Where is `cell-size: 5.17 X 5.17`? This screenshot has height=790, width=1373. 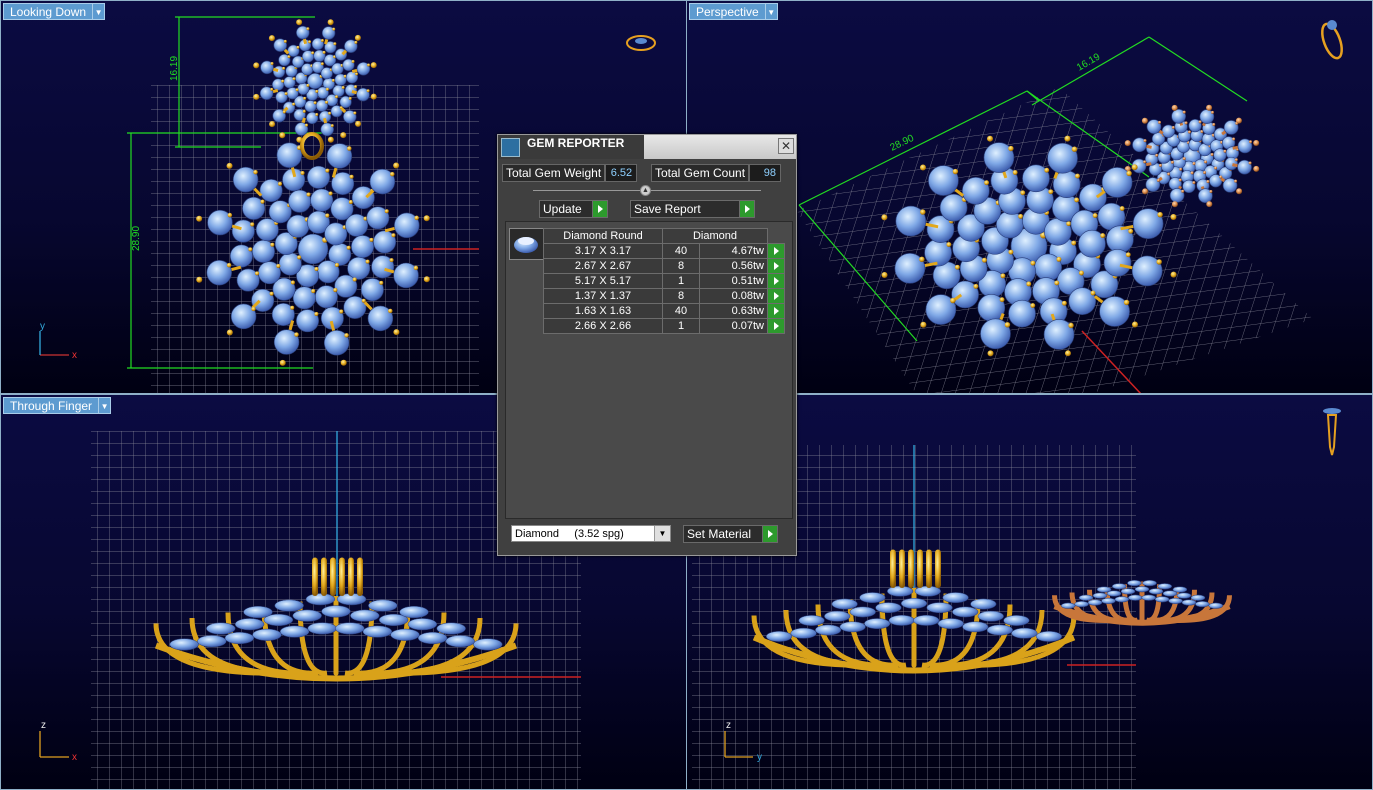
cell-size: 5.17 X 5.17 is located at coordinates (603, 281).